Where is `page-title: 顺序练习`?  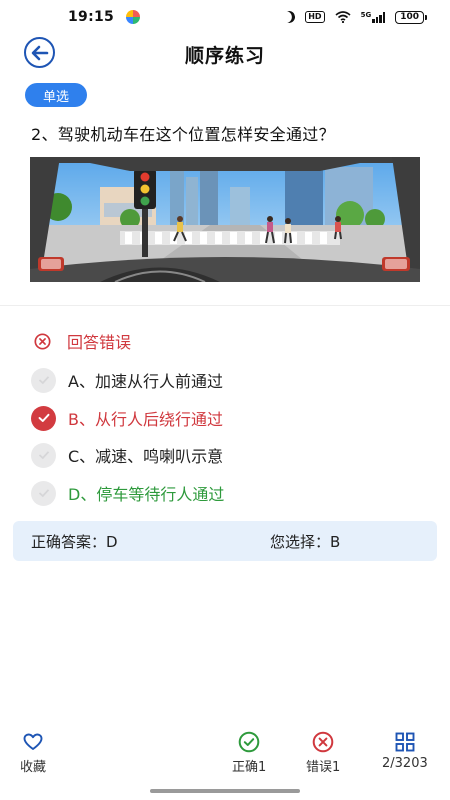
page-title: 顺序练习 is located at coordinates (224, 55).